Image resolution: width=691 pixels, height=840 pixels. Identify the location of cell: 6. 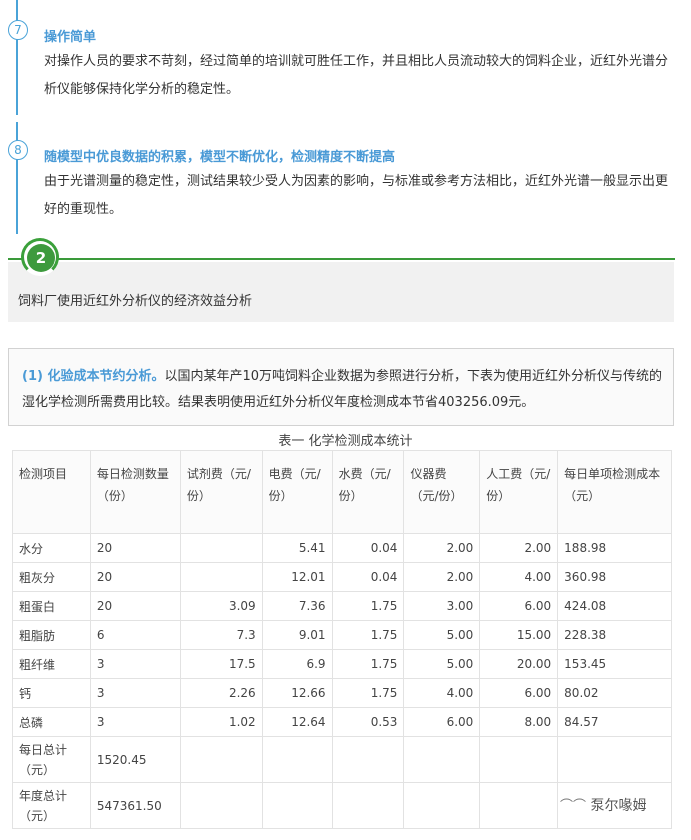
(135, 635).